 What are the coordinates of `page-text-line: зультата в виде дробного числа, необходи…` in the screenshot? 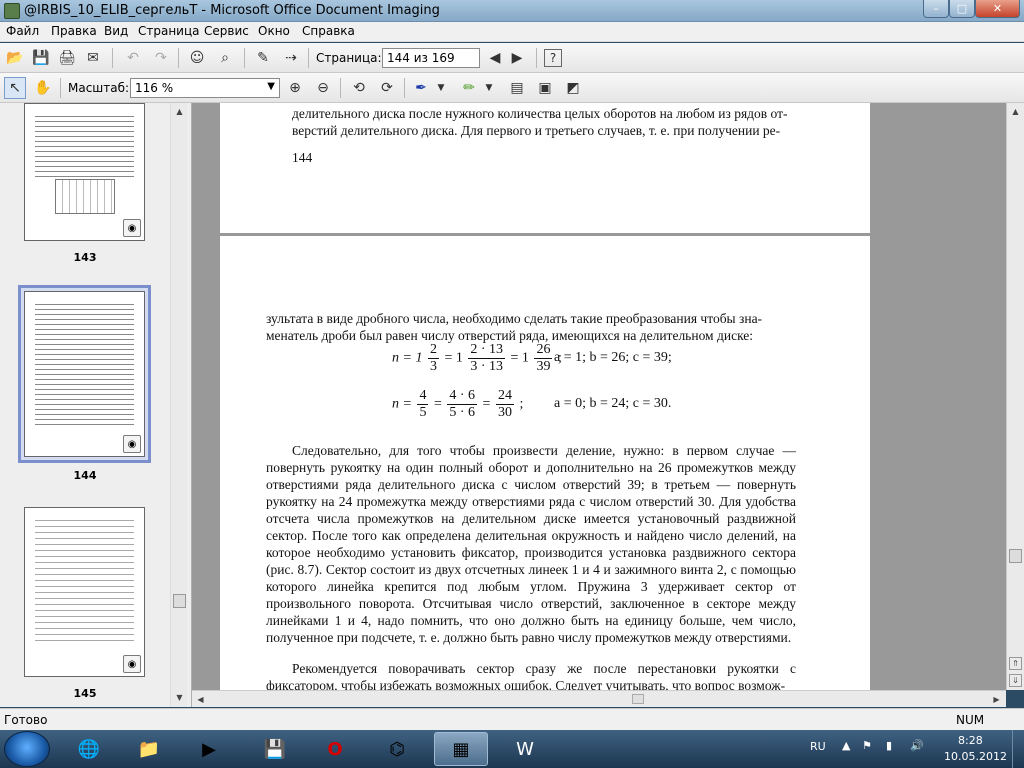 It's located at (514, 318).